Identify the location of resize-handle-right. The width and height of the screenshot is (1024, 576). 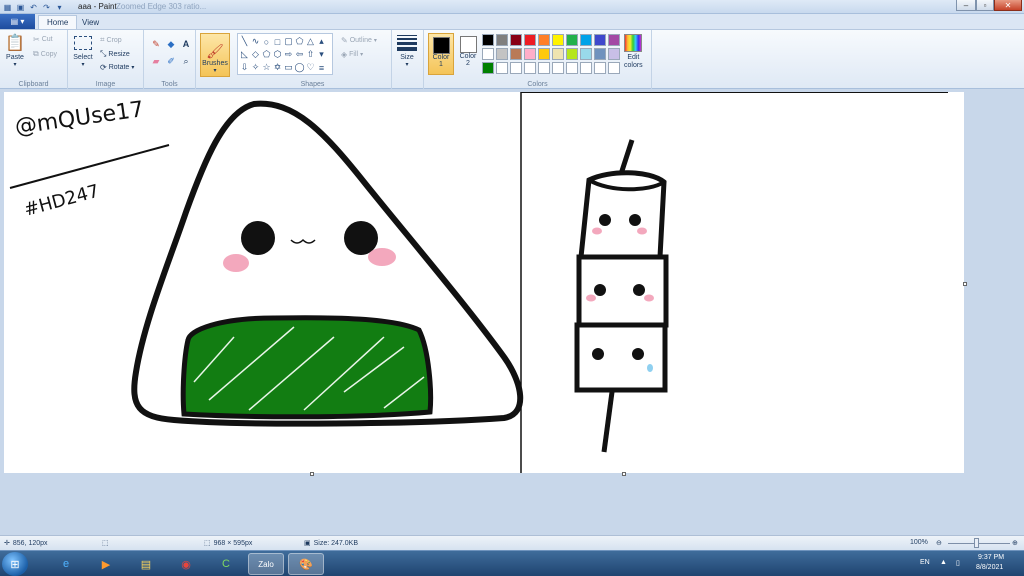
(965, 284).